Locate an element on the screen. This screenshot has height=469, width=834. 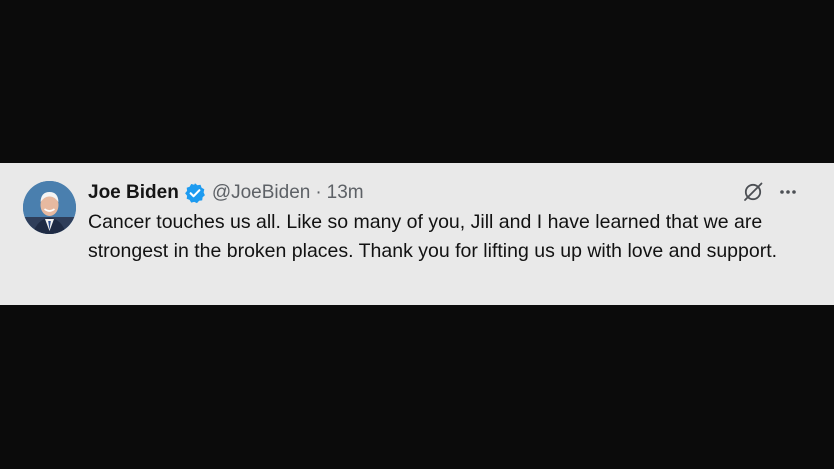
timestamp: 13m is located at coordinates (345, 193).